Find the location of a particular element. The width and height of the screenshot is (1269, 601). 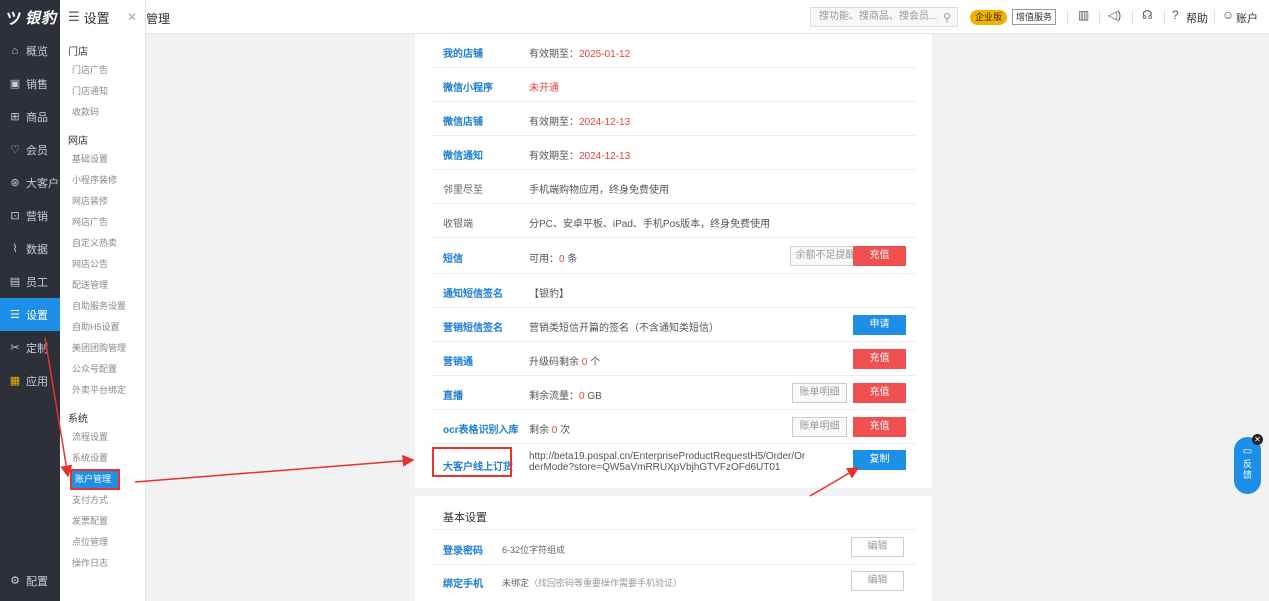

sales-icon: ▣ is located at coordinates (15, 84).